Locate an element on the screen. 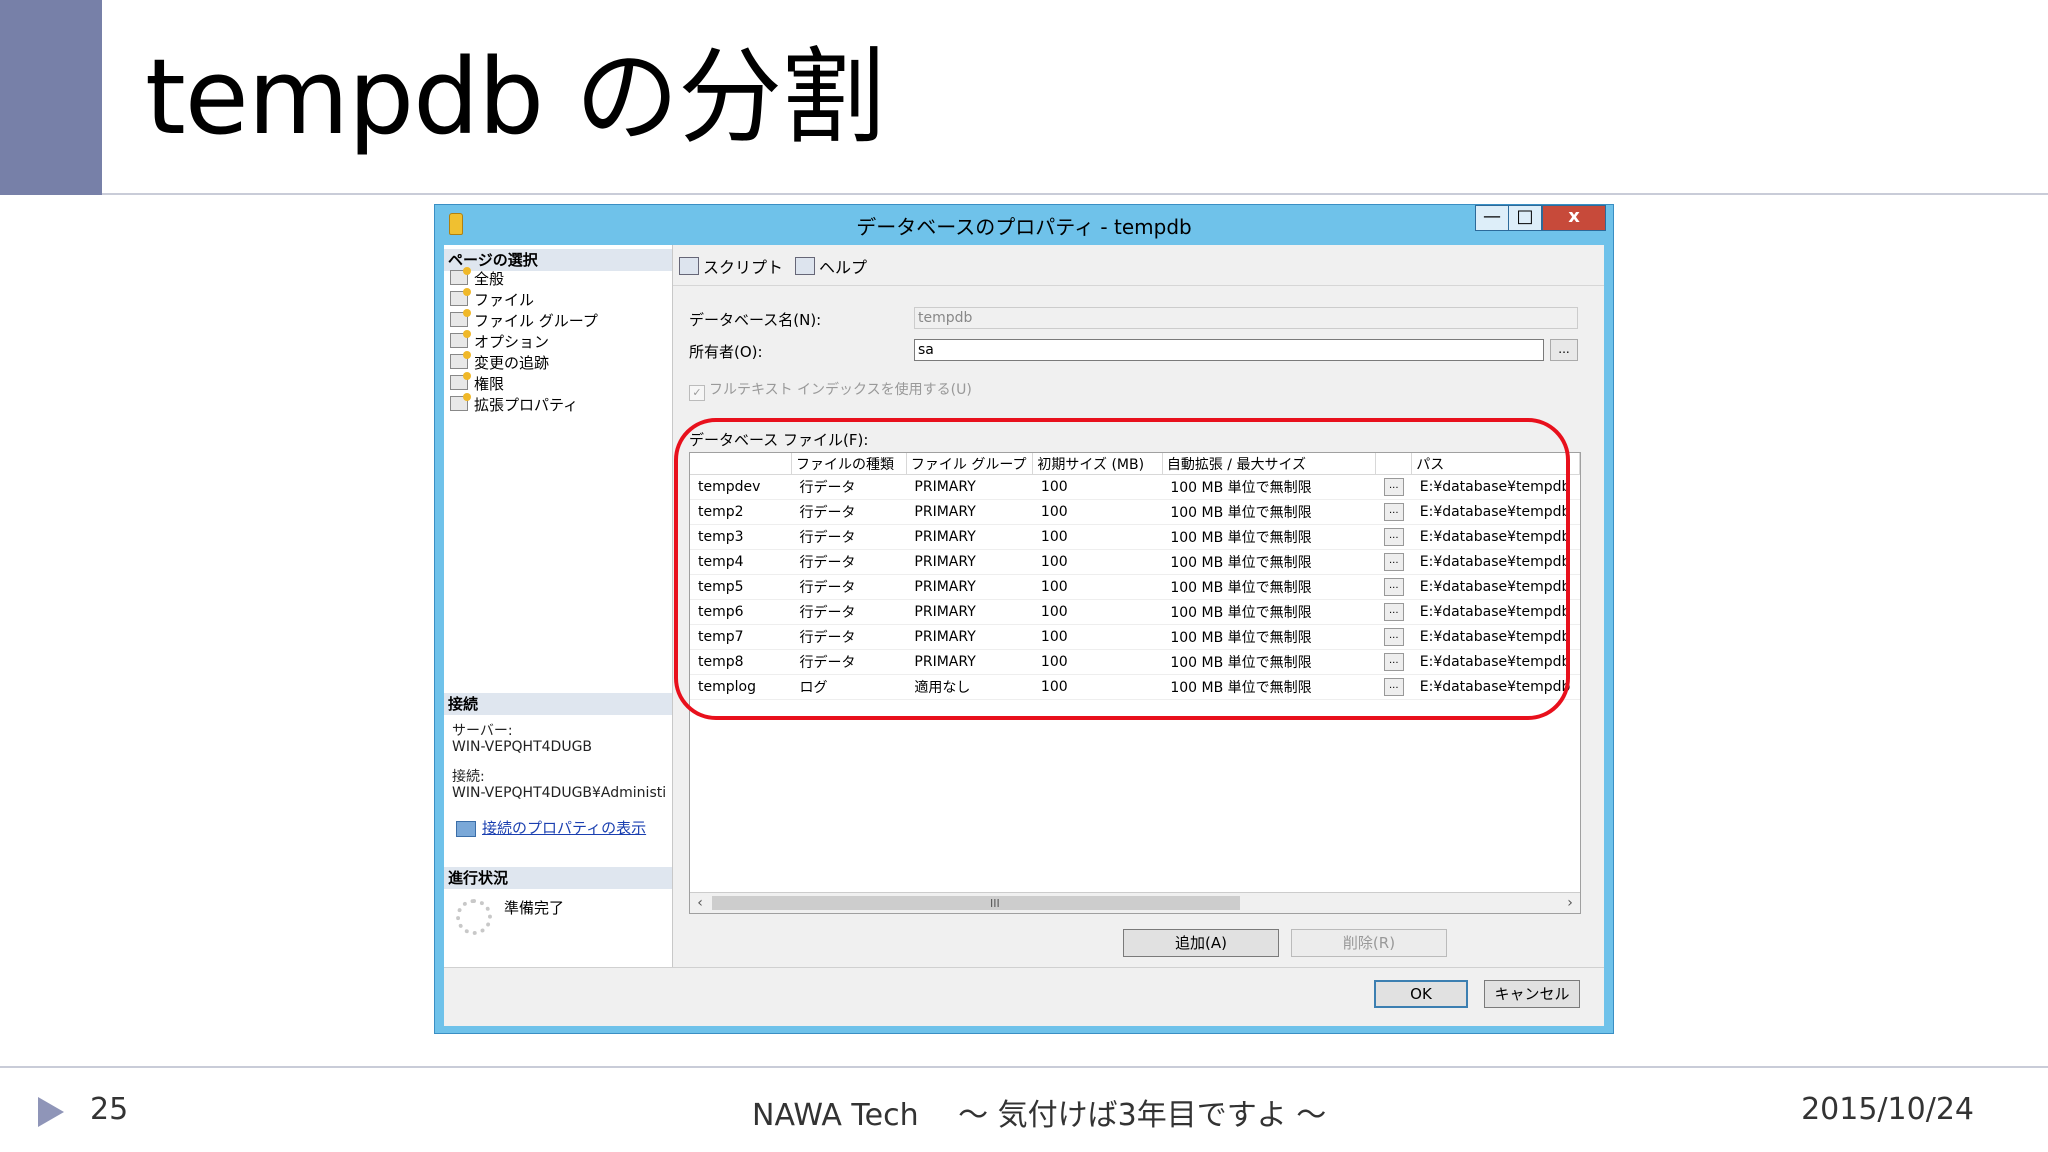 The image size is (2048, 1152). page-item-label: ファイル is located at coordinates (504, 300).